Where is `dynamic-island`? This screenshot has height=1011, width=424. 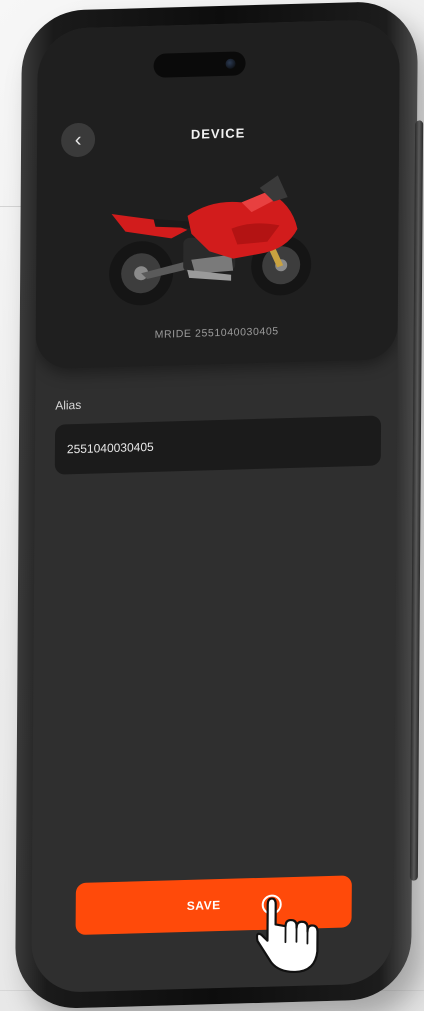 dynamic-island is located at coordinates (199, 64).